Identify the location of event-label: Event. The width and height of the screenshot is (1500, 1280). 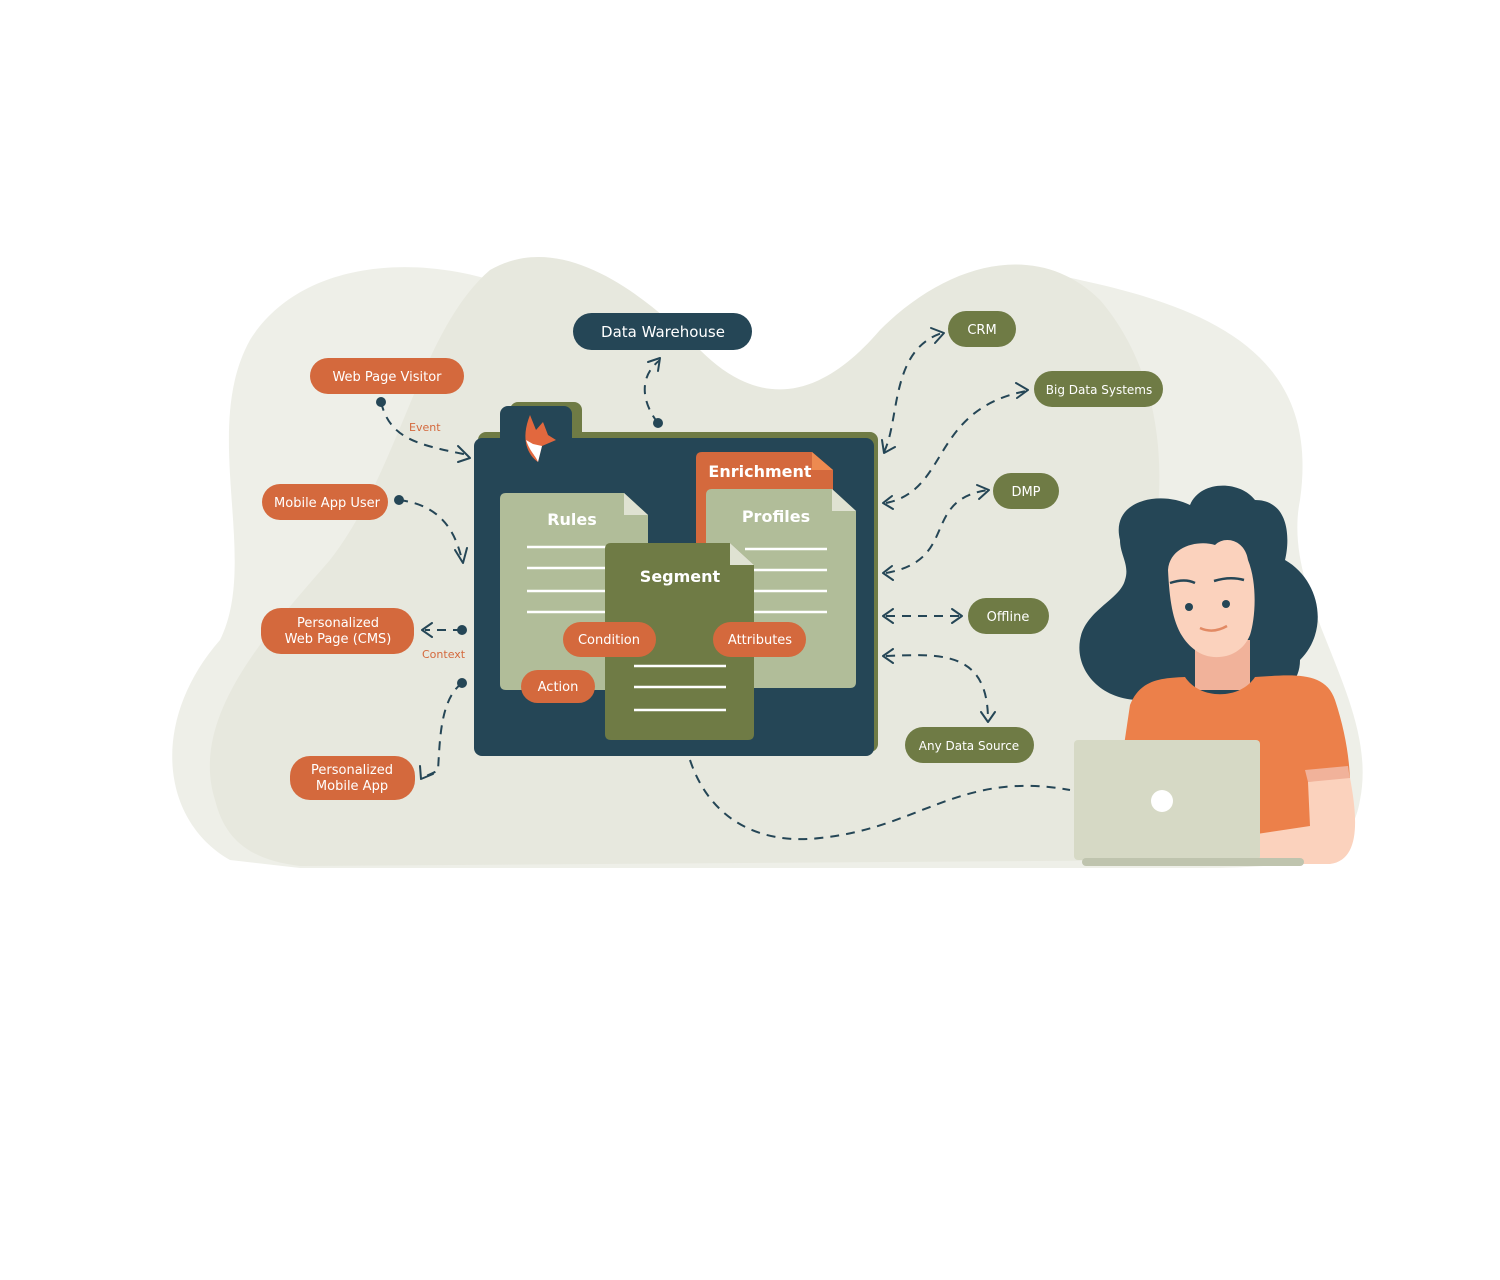
(425, 427).